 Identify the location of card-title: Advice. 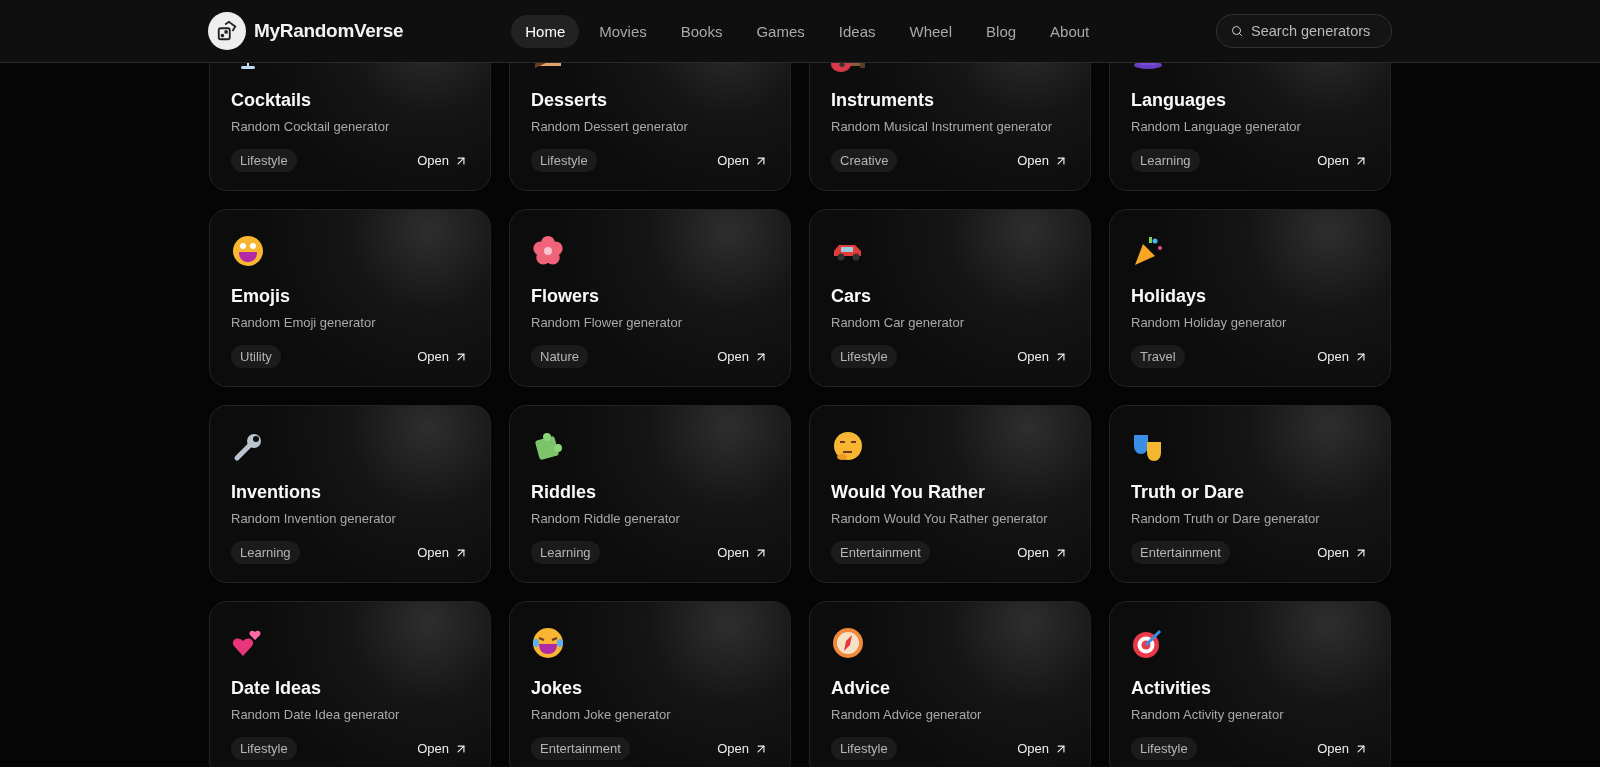
(861, 688).